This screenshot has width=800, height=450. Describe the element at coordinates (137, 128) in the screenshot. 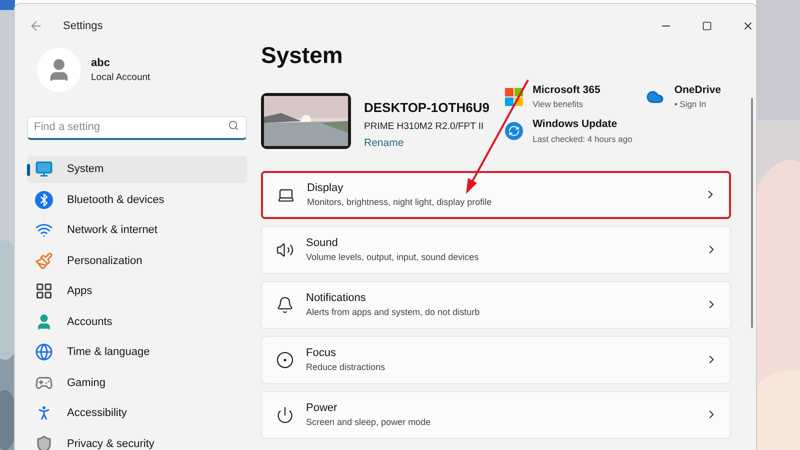

I see `search-field: Find a setting` at that location.